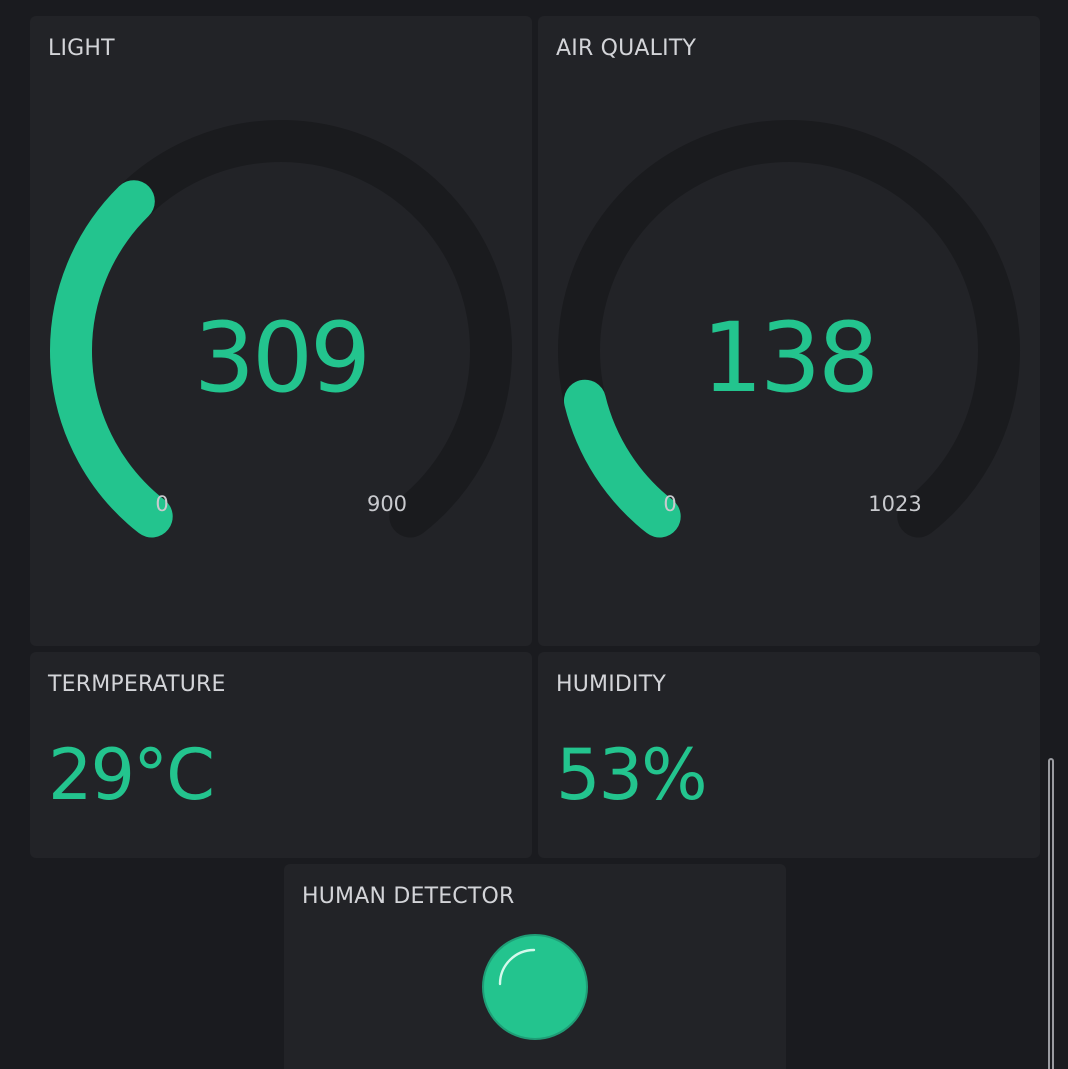 This screenshot has width=1068, height=1069. I want to click on light-gauge-min-label: 0, so click(161, 504).